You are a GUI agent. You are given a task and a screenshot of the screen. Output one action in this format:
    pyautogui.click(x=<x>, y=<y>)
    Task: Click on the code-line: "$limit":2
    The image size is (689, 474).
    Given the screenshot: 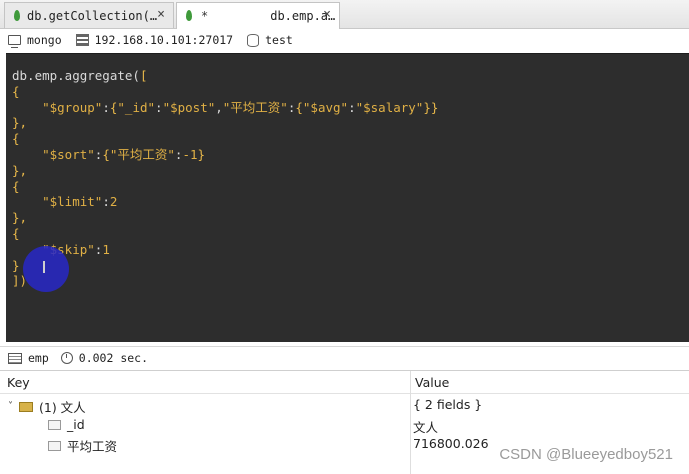 What is the action you would take?
    pyautogui.click(x=225, y=202)
    